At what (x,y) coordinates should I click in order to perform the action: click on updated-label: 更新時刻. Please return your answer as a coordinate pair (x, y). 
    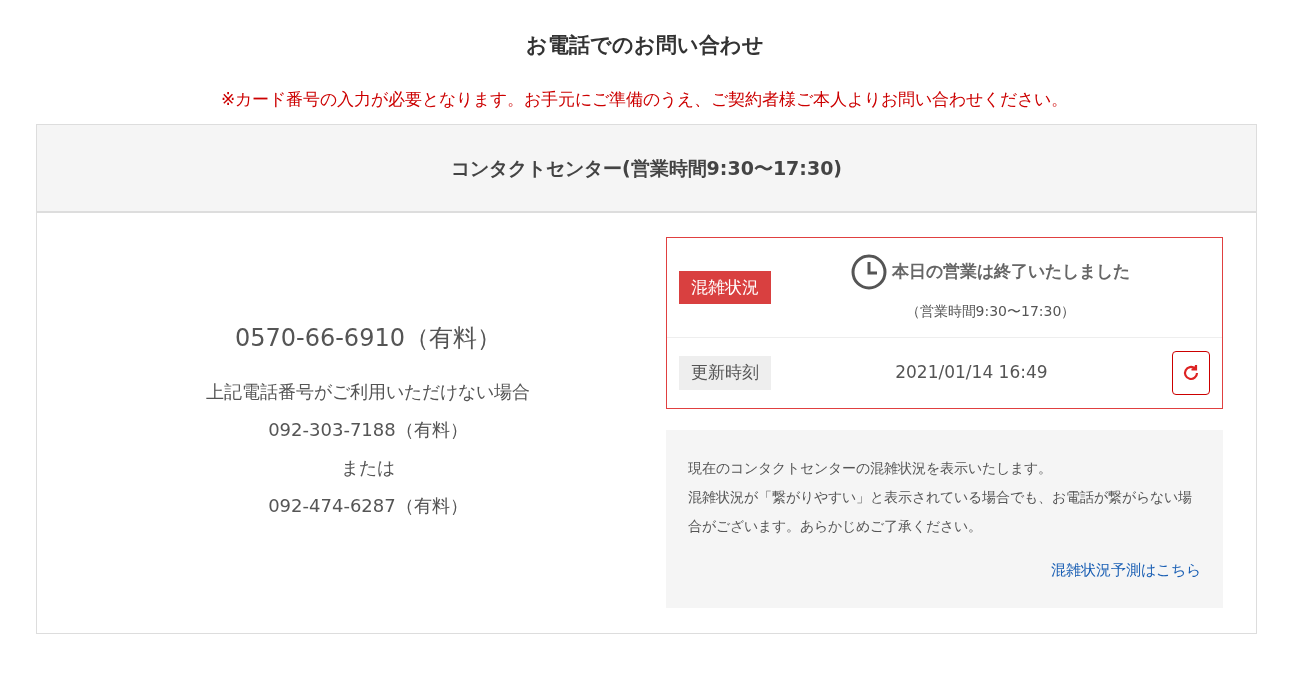
    Looking at the image, I should click on (724, 373).